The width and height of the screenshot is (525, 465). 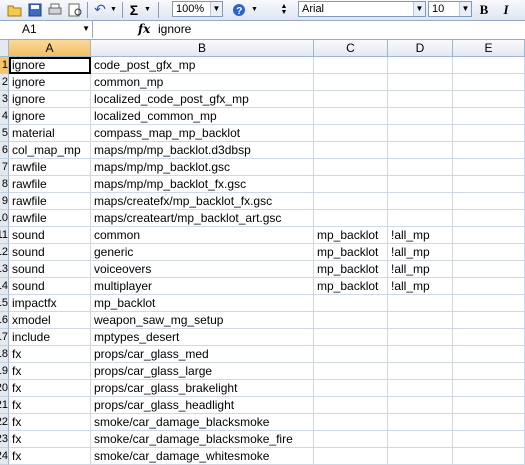 I want to click on cell-b: weapon_saw_mg_setup, so click(x=202, y=320).